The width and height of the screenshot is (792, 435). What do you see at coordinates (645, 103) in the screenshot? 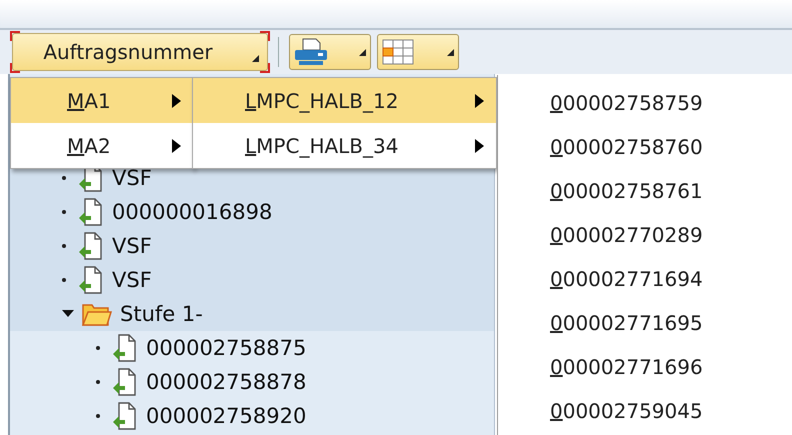
I see `menu-item: 000002758759` at bounding box center [645, 103].